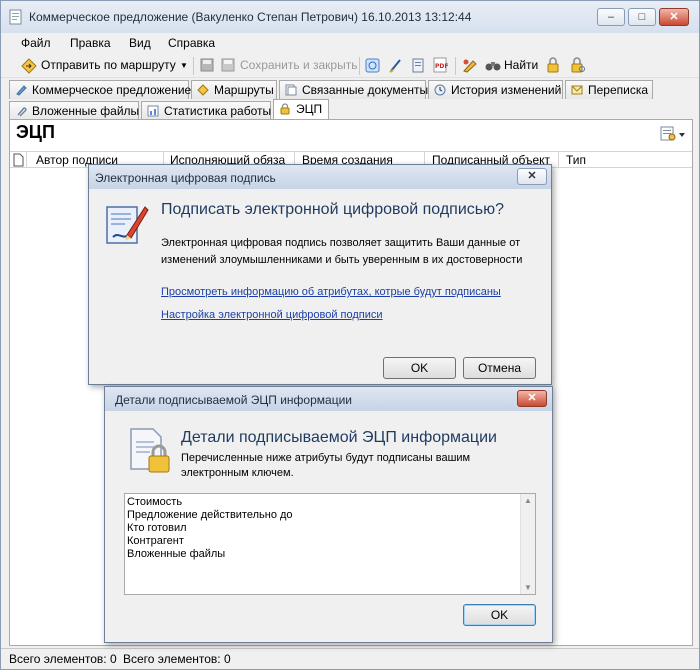 The image size is (700, 670). What do you see at coordinates (155, 541) in the screenshot?
I see `list-item: Контрагент` at bounding box center [155, 541].